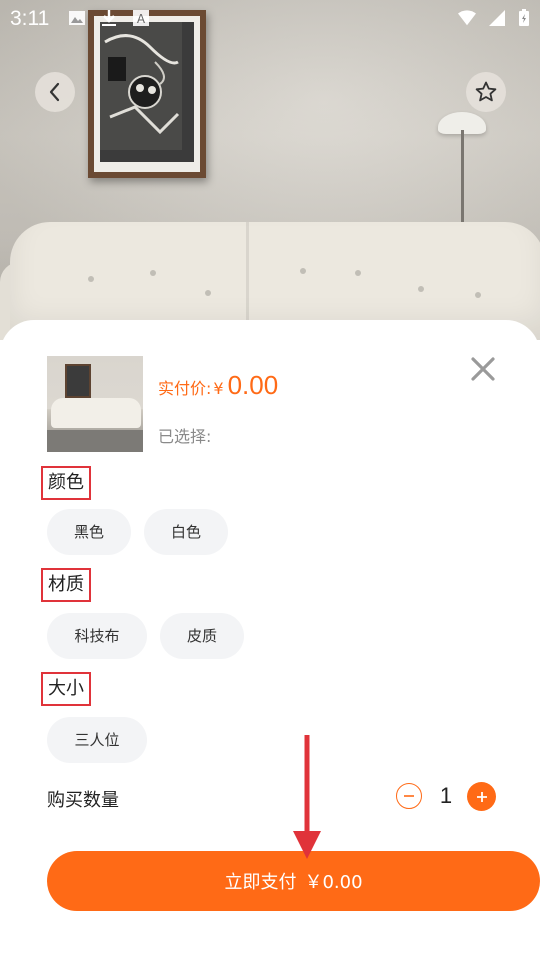 This screenshot has height=960, width=540. I want to click on price-currency: ¥, so click(218, 388).